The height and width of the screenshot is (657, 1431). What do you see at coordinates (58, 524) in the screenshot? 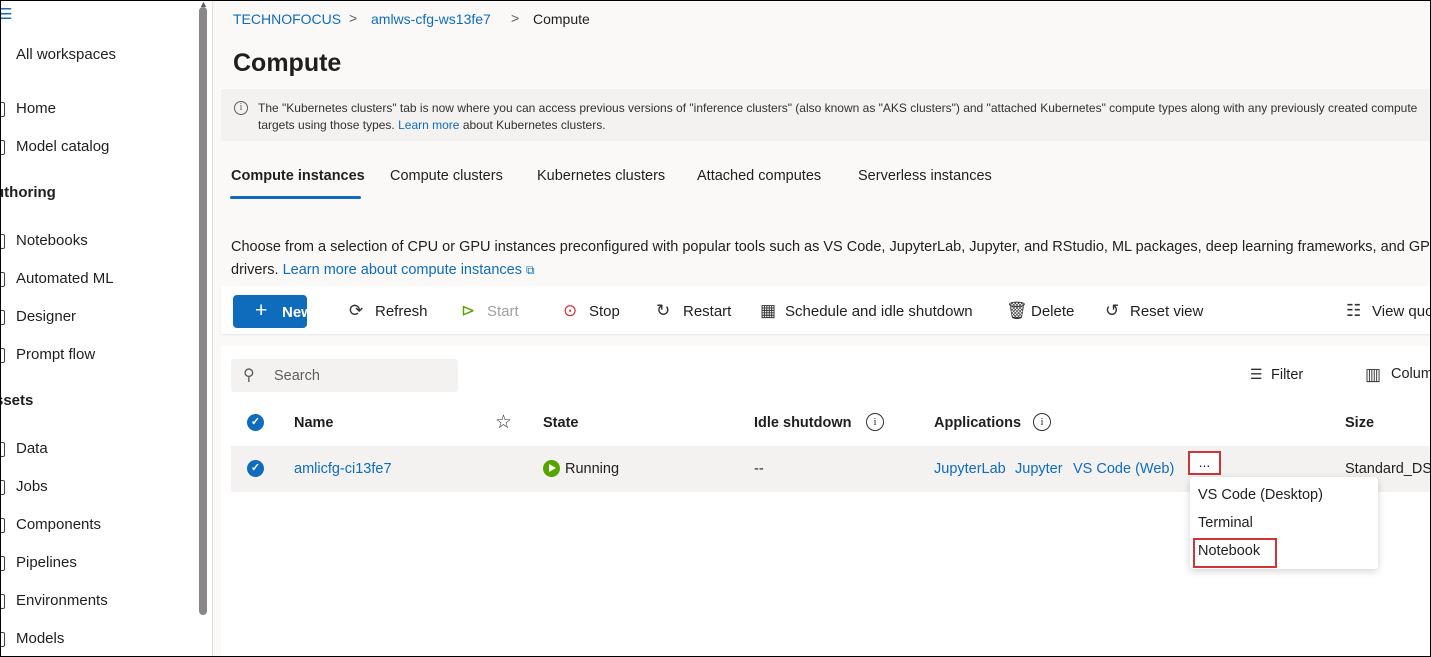
I see `sidebar-item-components: Components` at bounding box center [58, 524].